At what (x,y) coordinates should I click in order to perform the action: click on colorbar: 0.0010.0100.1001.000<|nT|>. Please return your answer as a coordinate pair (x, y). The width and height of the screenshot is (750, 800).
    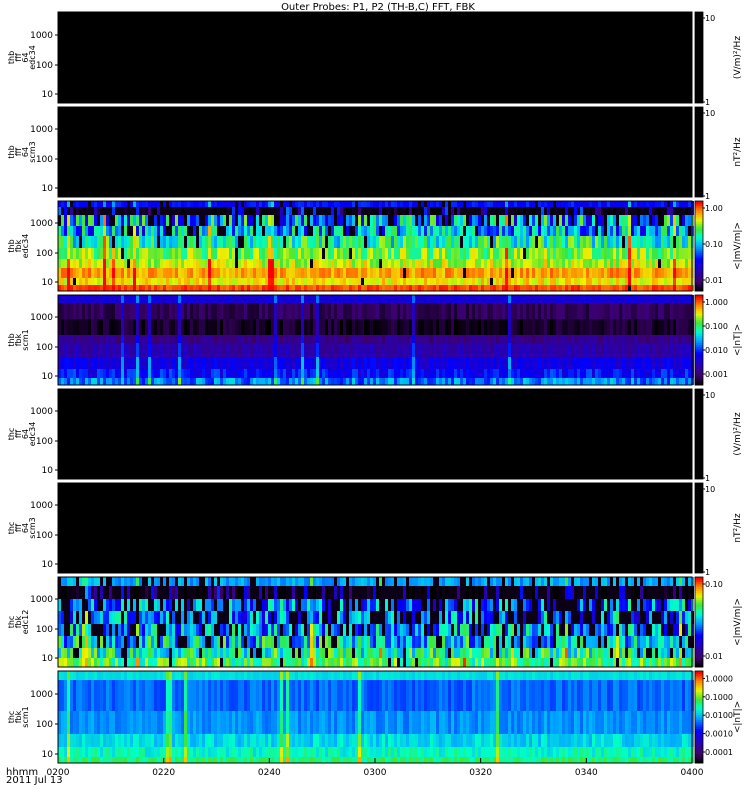
    Looking at the image, I should click on (718, 340).